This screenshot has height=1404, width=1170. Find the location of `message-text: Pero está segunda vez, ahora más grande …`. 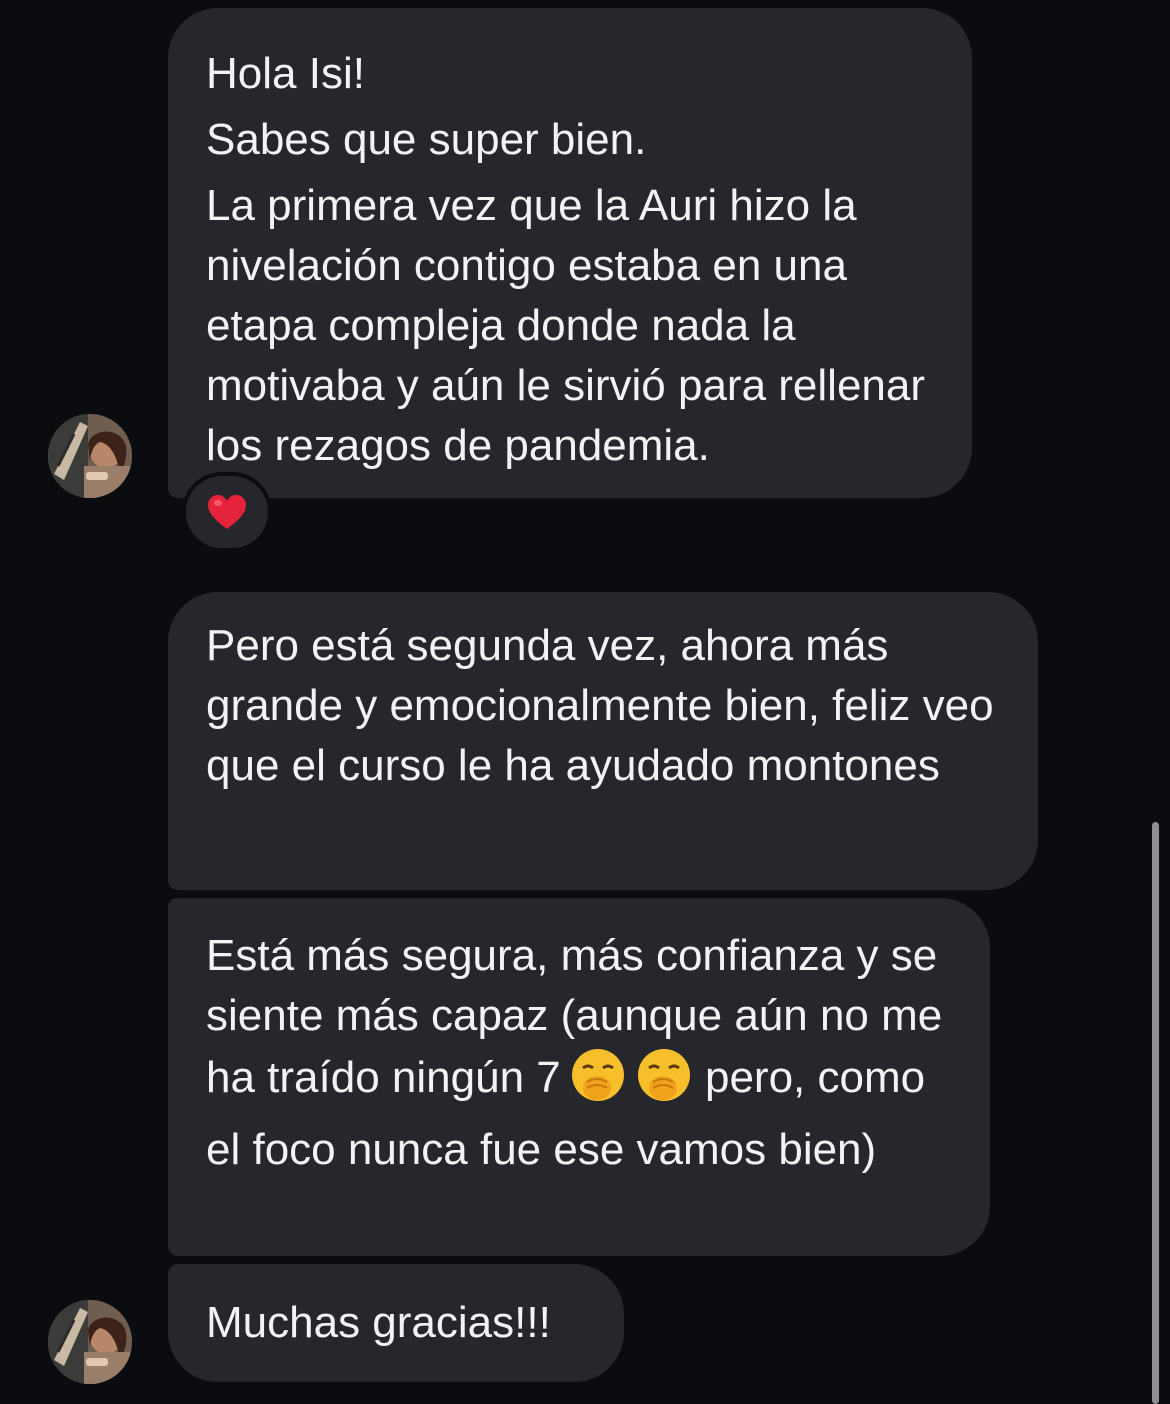

message-text: Pero está segunda vez, ahora más grande … is located at coordinates (600, 705).